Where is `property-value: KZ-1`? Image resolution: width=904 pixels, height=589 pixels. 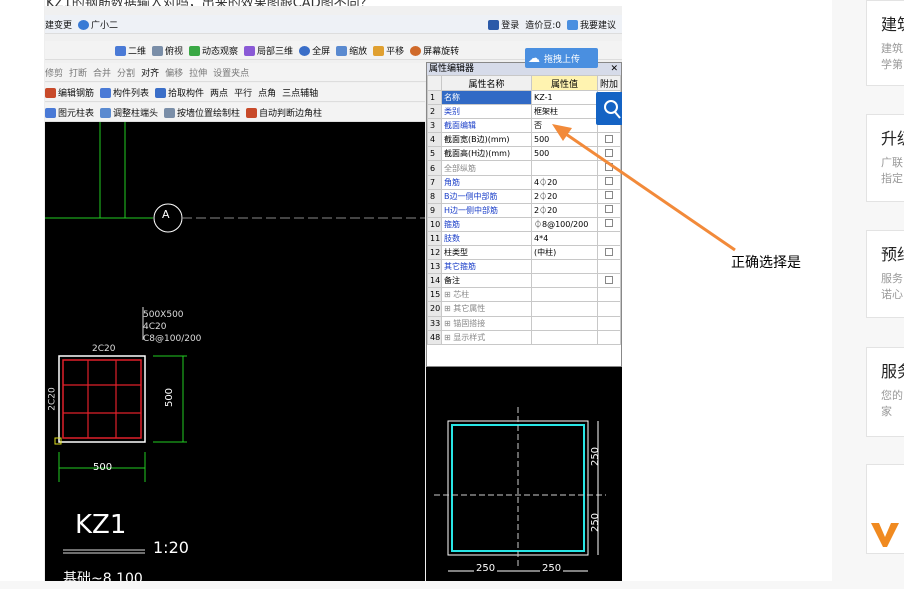 property-value: KZ-1 is located at coordinates (564, 97).